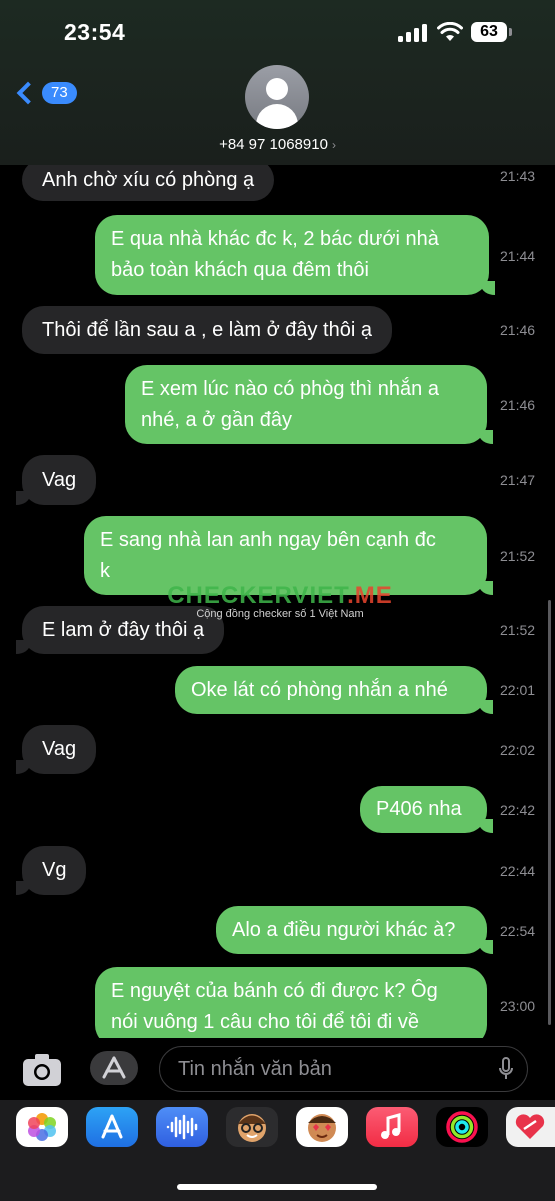 The height and width of the screenshot is (1201, 555). What do you see at coordinates (518, 871) in the screenshot?
I see `message-timestamp: 22:44` at bounding box center [518, 871].